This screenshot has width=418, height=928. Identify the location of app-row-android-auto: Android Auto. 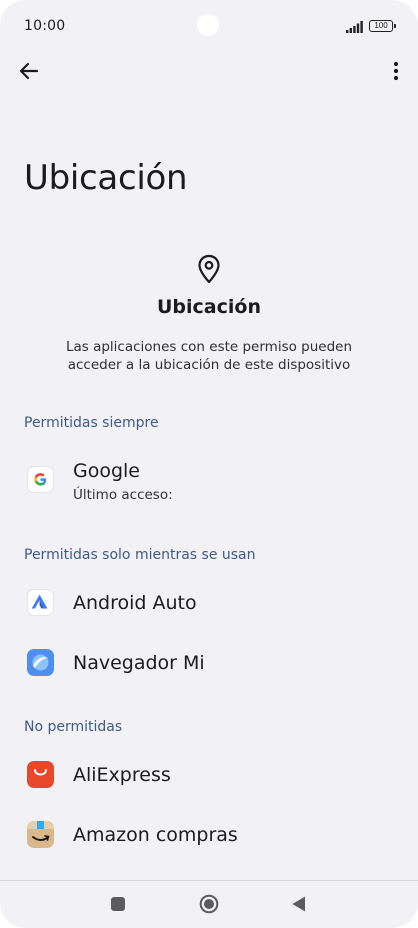
(209, 604).